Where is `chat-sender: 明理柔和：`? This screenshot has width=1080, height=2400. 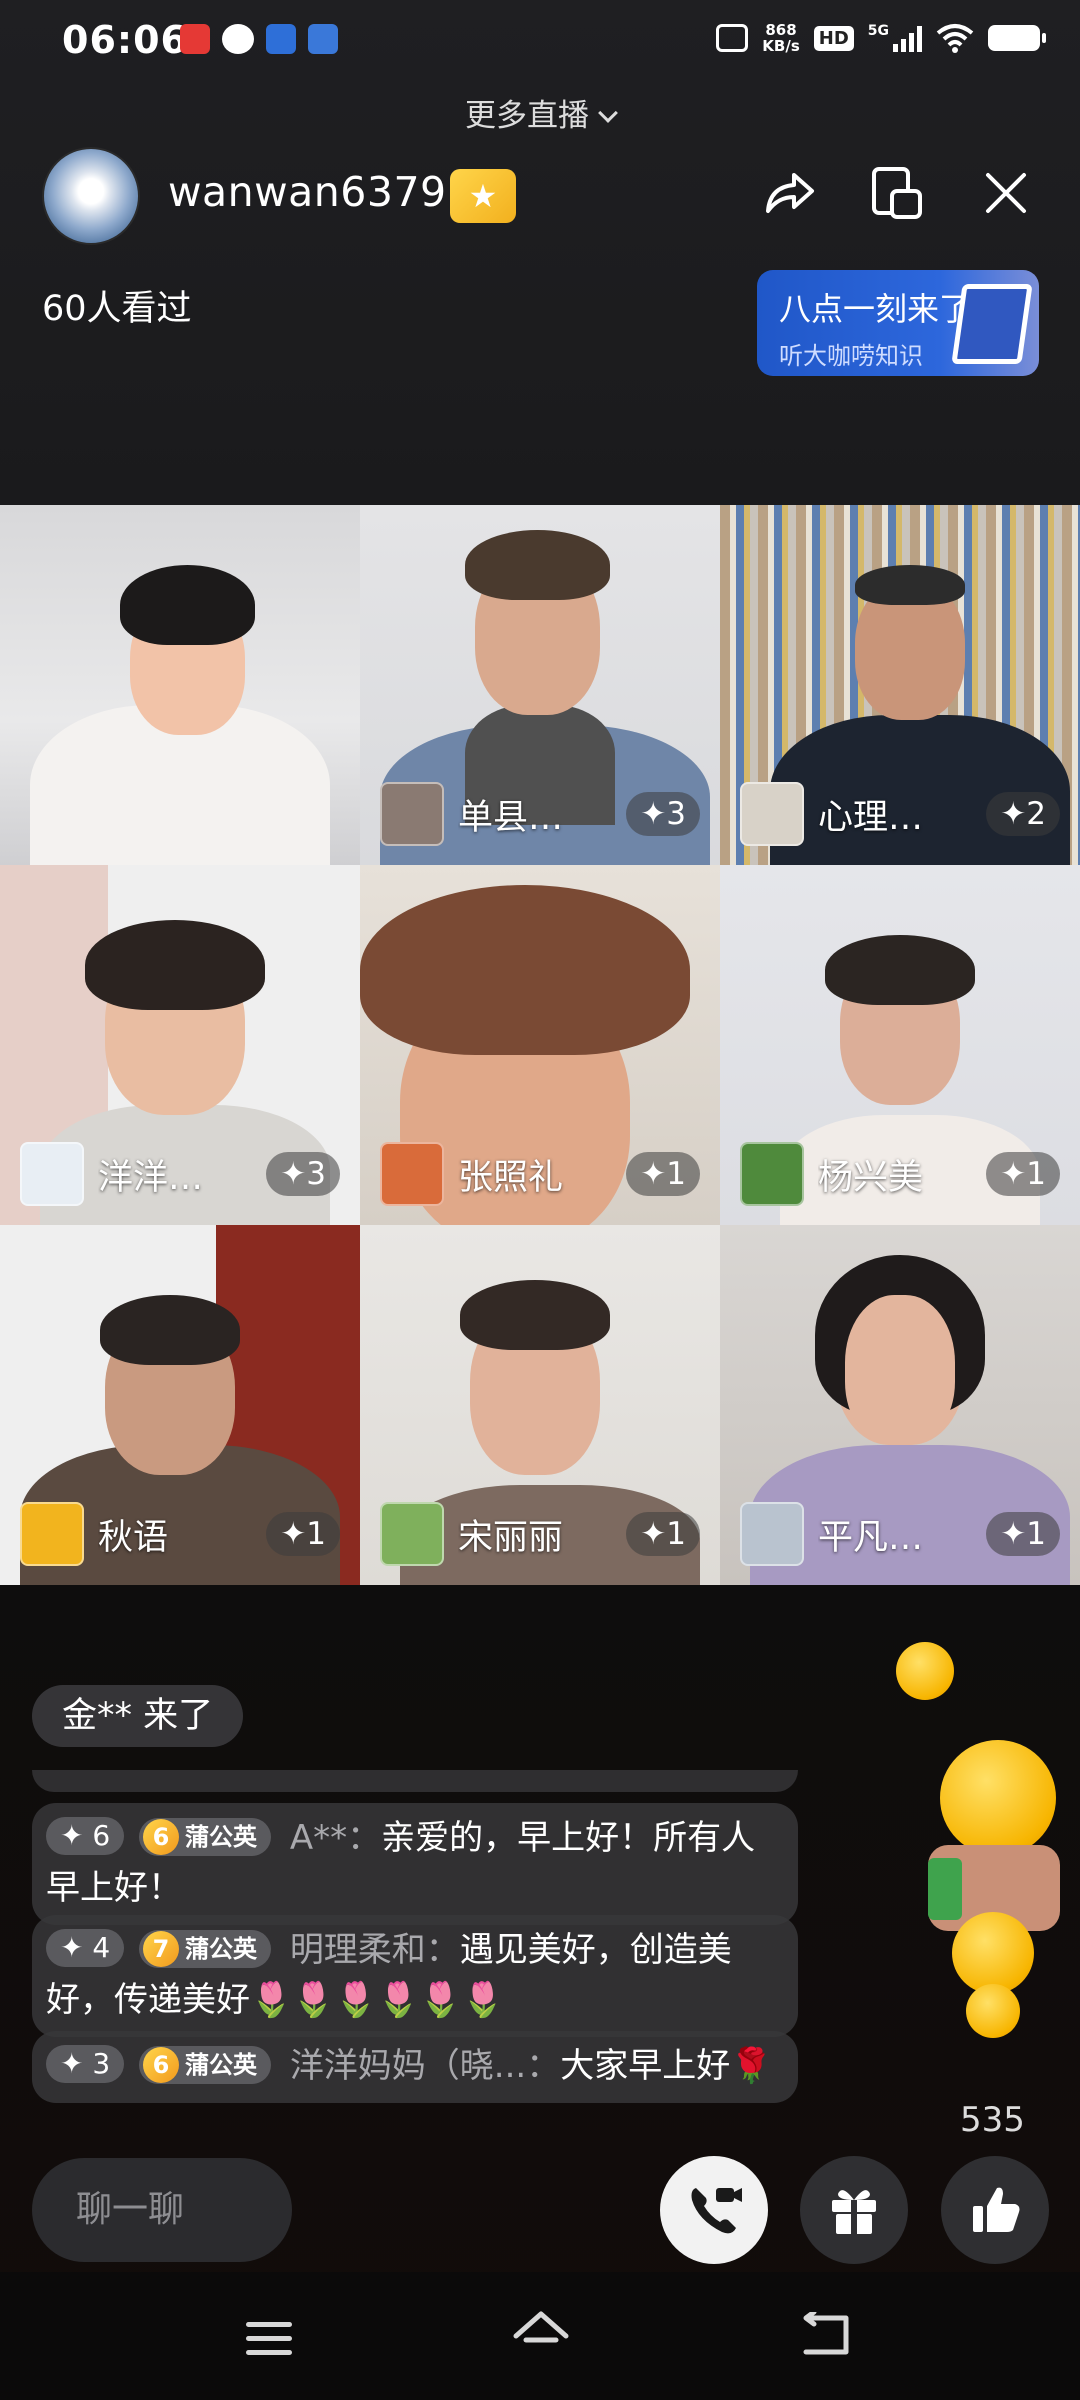 chat-sender: 明理柔和： is located at coordinates (374, 1950).